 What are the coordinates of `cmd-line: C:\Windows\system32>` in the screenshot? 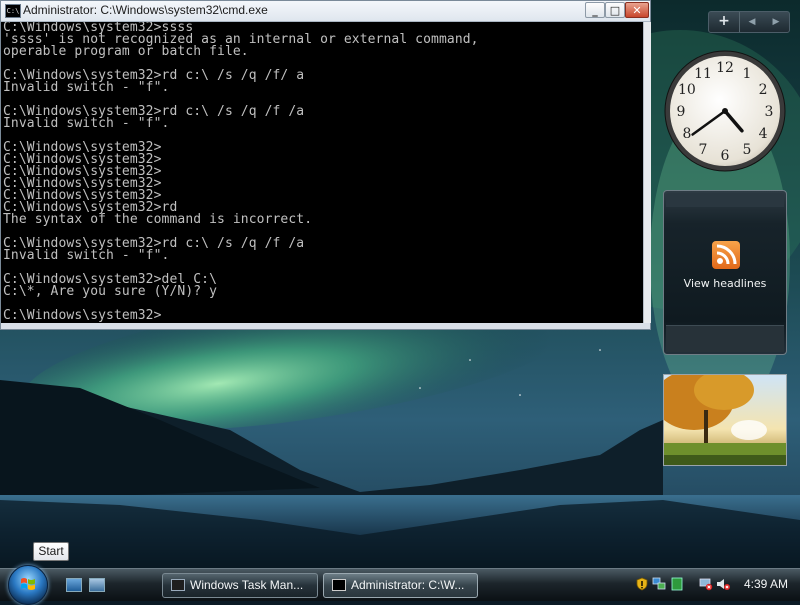 It's located at (82, 315).